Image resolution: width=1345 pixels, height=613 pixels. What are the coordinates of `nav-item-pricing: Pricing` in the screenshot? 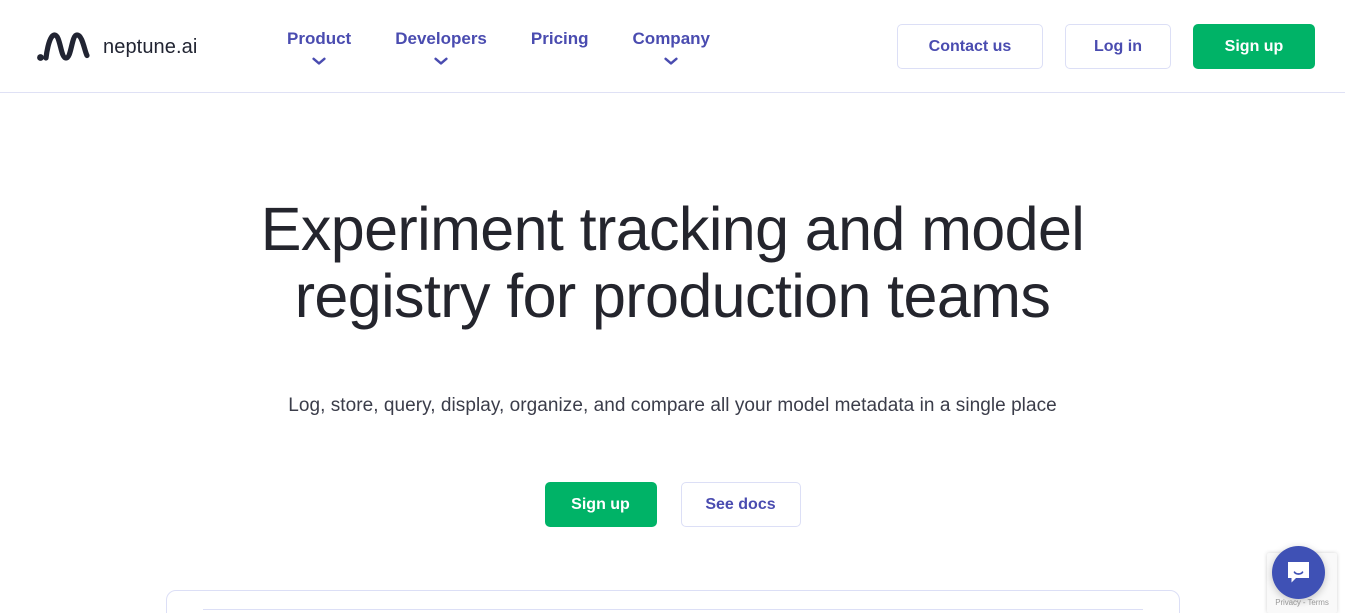 It's located at (560, 46).